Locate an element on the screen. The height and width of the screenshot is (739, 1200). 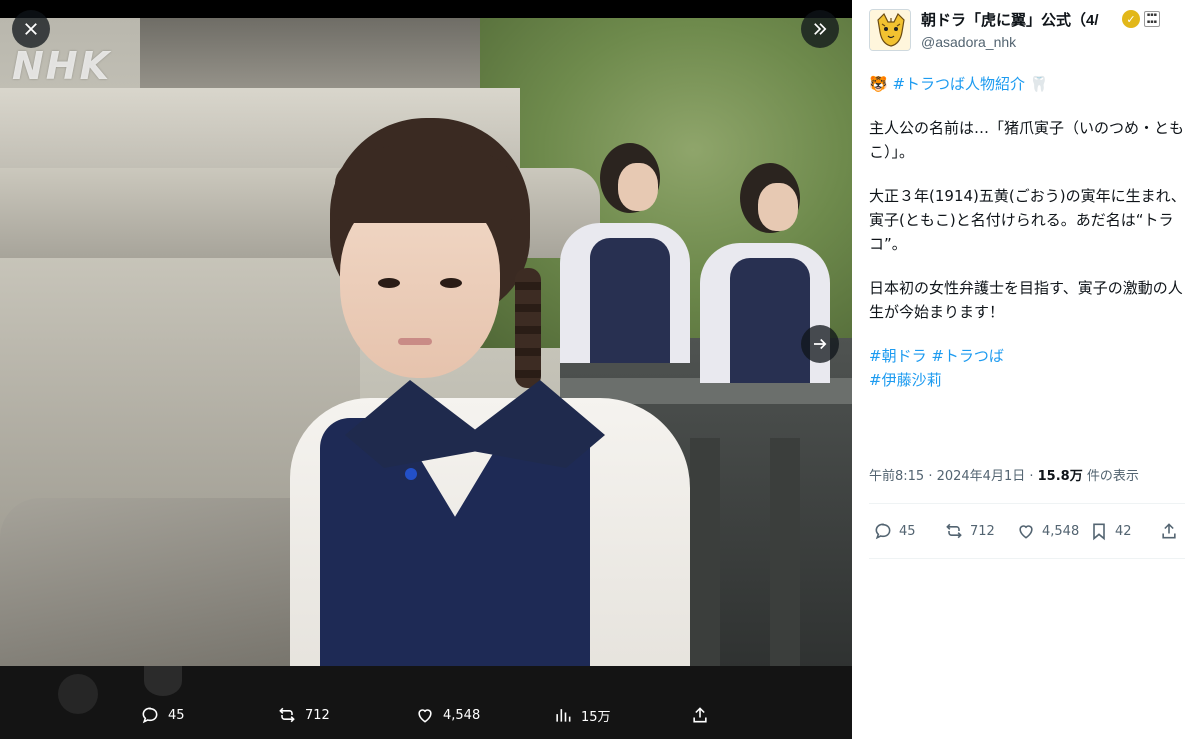
arrow-right-icon is located at coordinates (820, 344).